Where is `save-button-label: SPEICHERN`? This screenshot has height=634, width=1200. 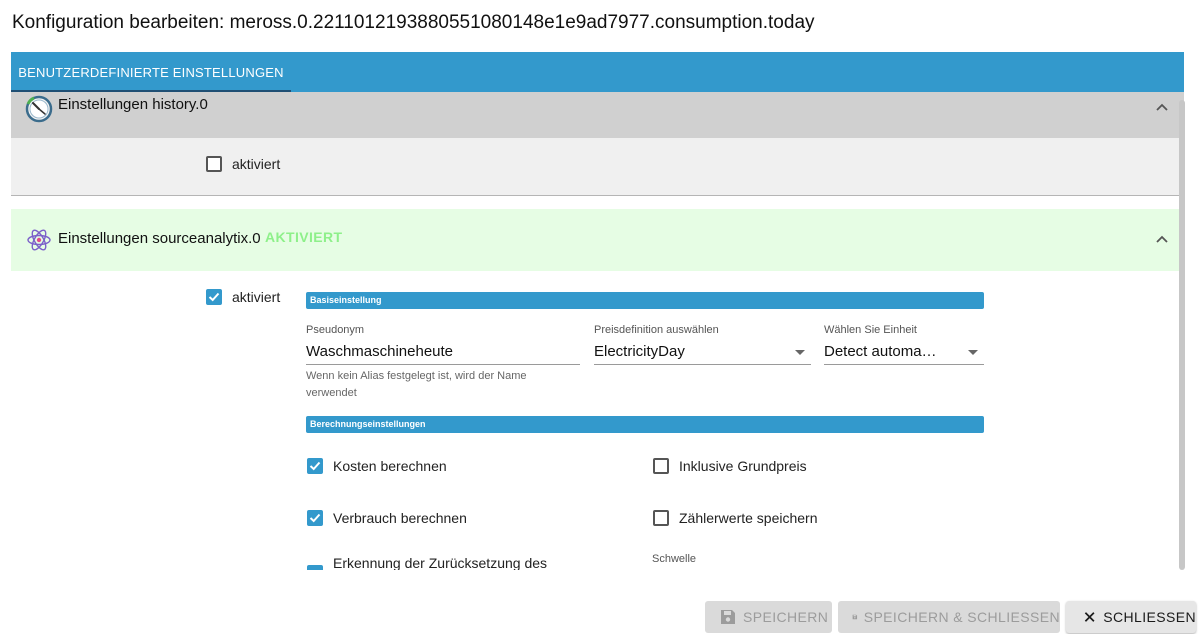
save-button-label: SPEICHERN is located at coordinates (786, 617).